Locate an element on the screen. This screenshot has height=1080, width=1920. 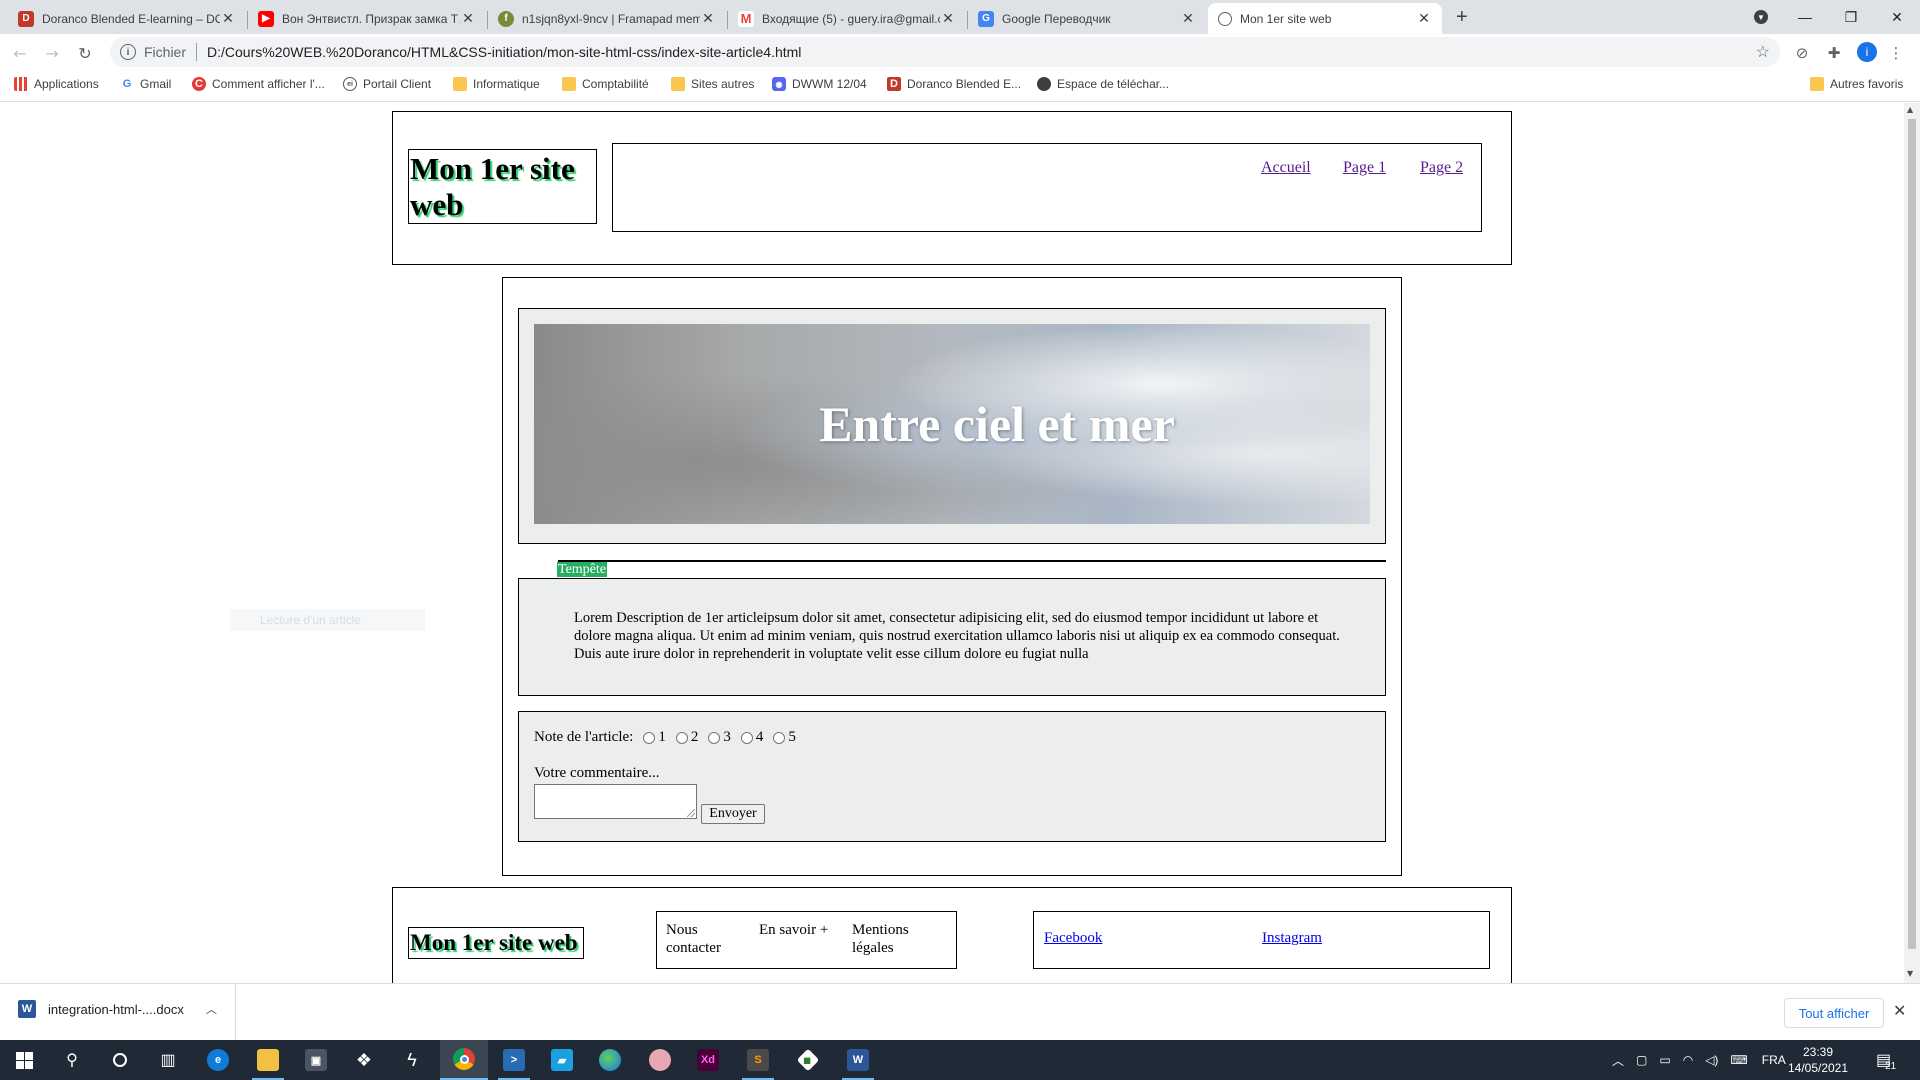
taskbar-clock: 23:39 14/05/2021 is located at coordinates (1818, 1060).